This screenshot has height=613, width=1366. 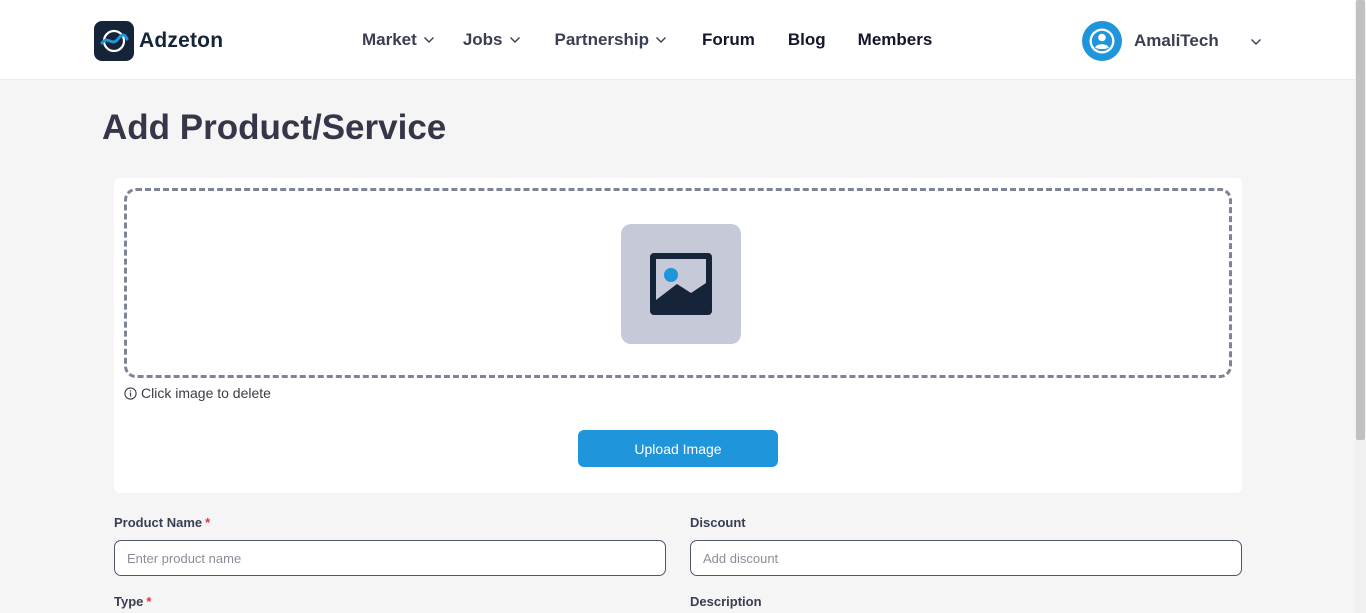 I want to click on nav-item-label: Partnership, so click(x=601, y=39).